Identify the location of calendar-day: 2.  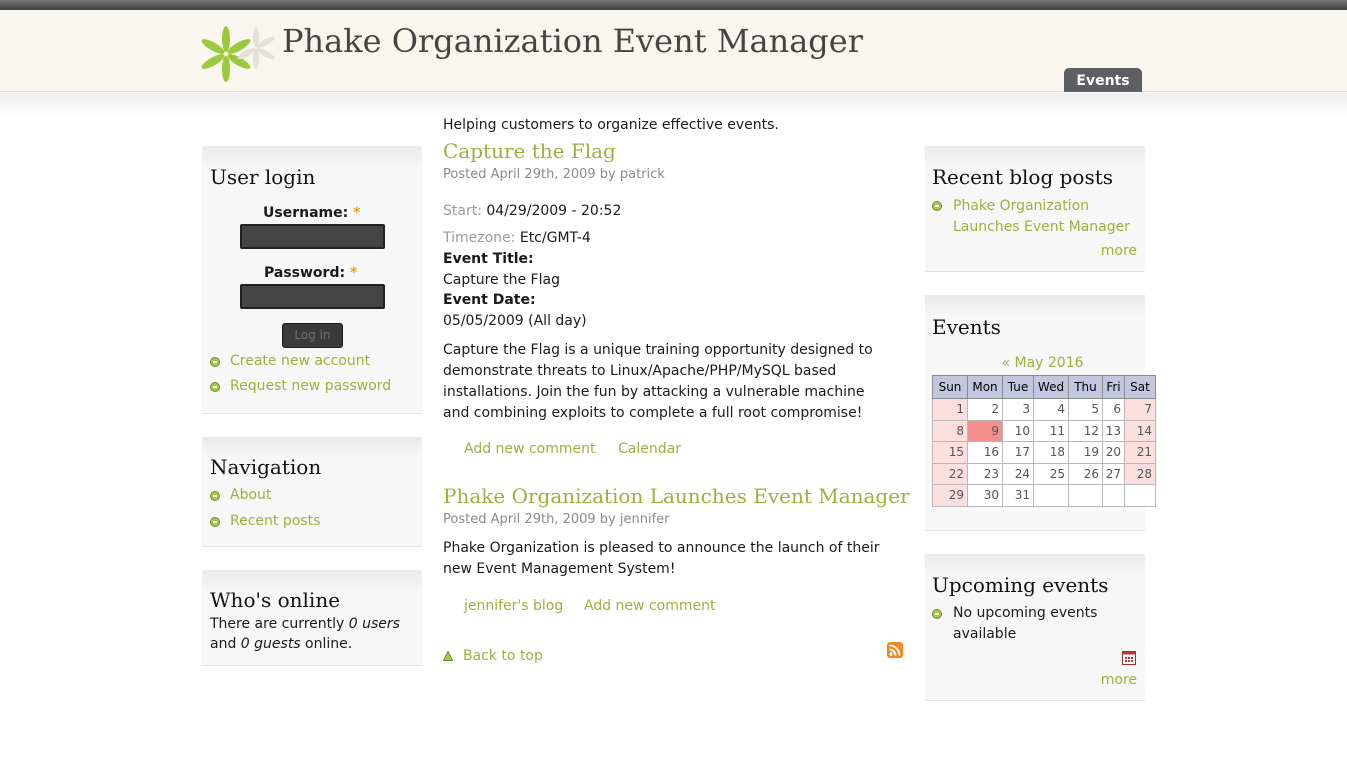
(985, 409).